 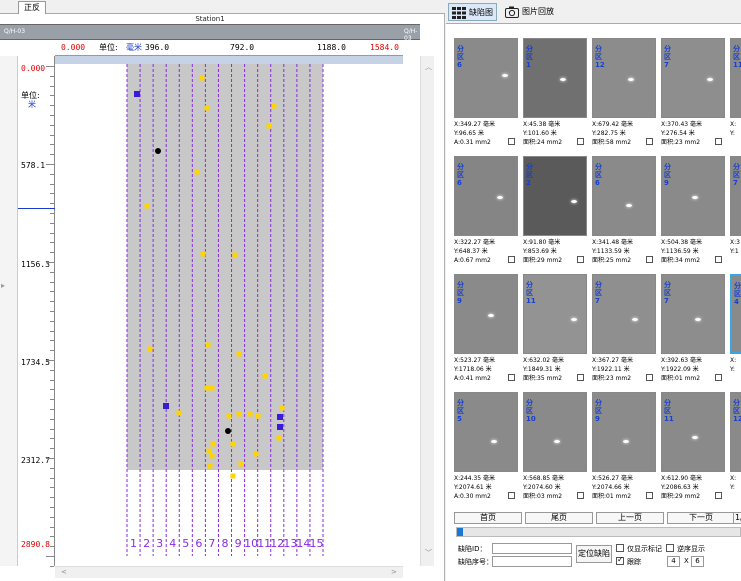 I want to click on defect-map-button: 缺陷图, so click(x=472, y=12).